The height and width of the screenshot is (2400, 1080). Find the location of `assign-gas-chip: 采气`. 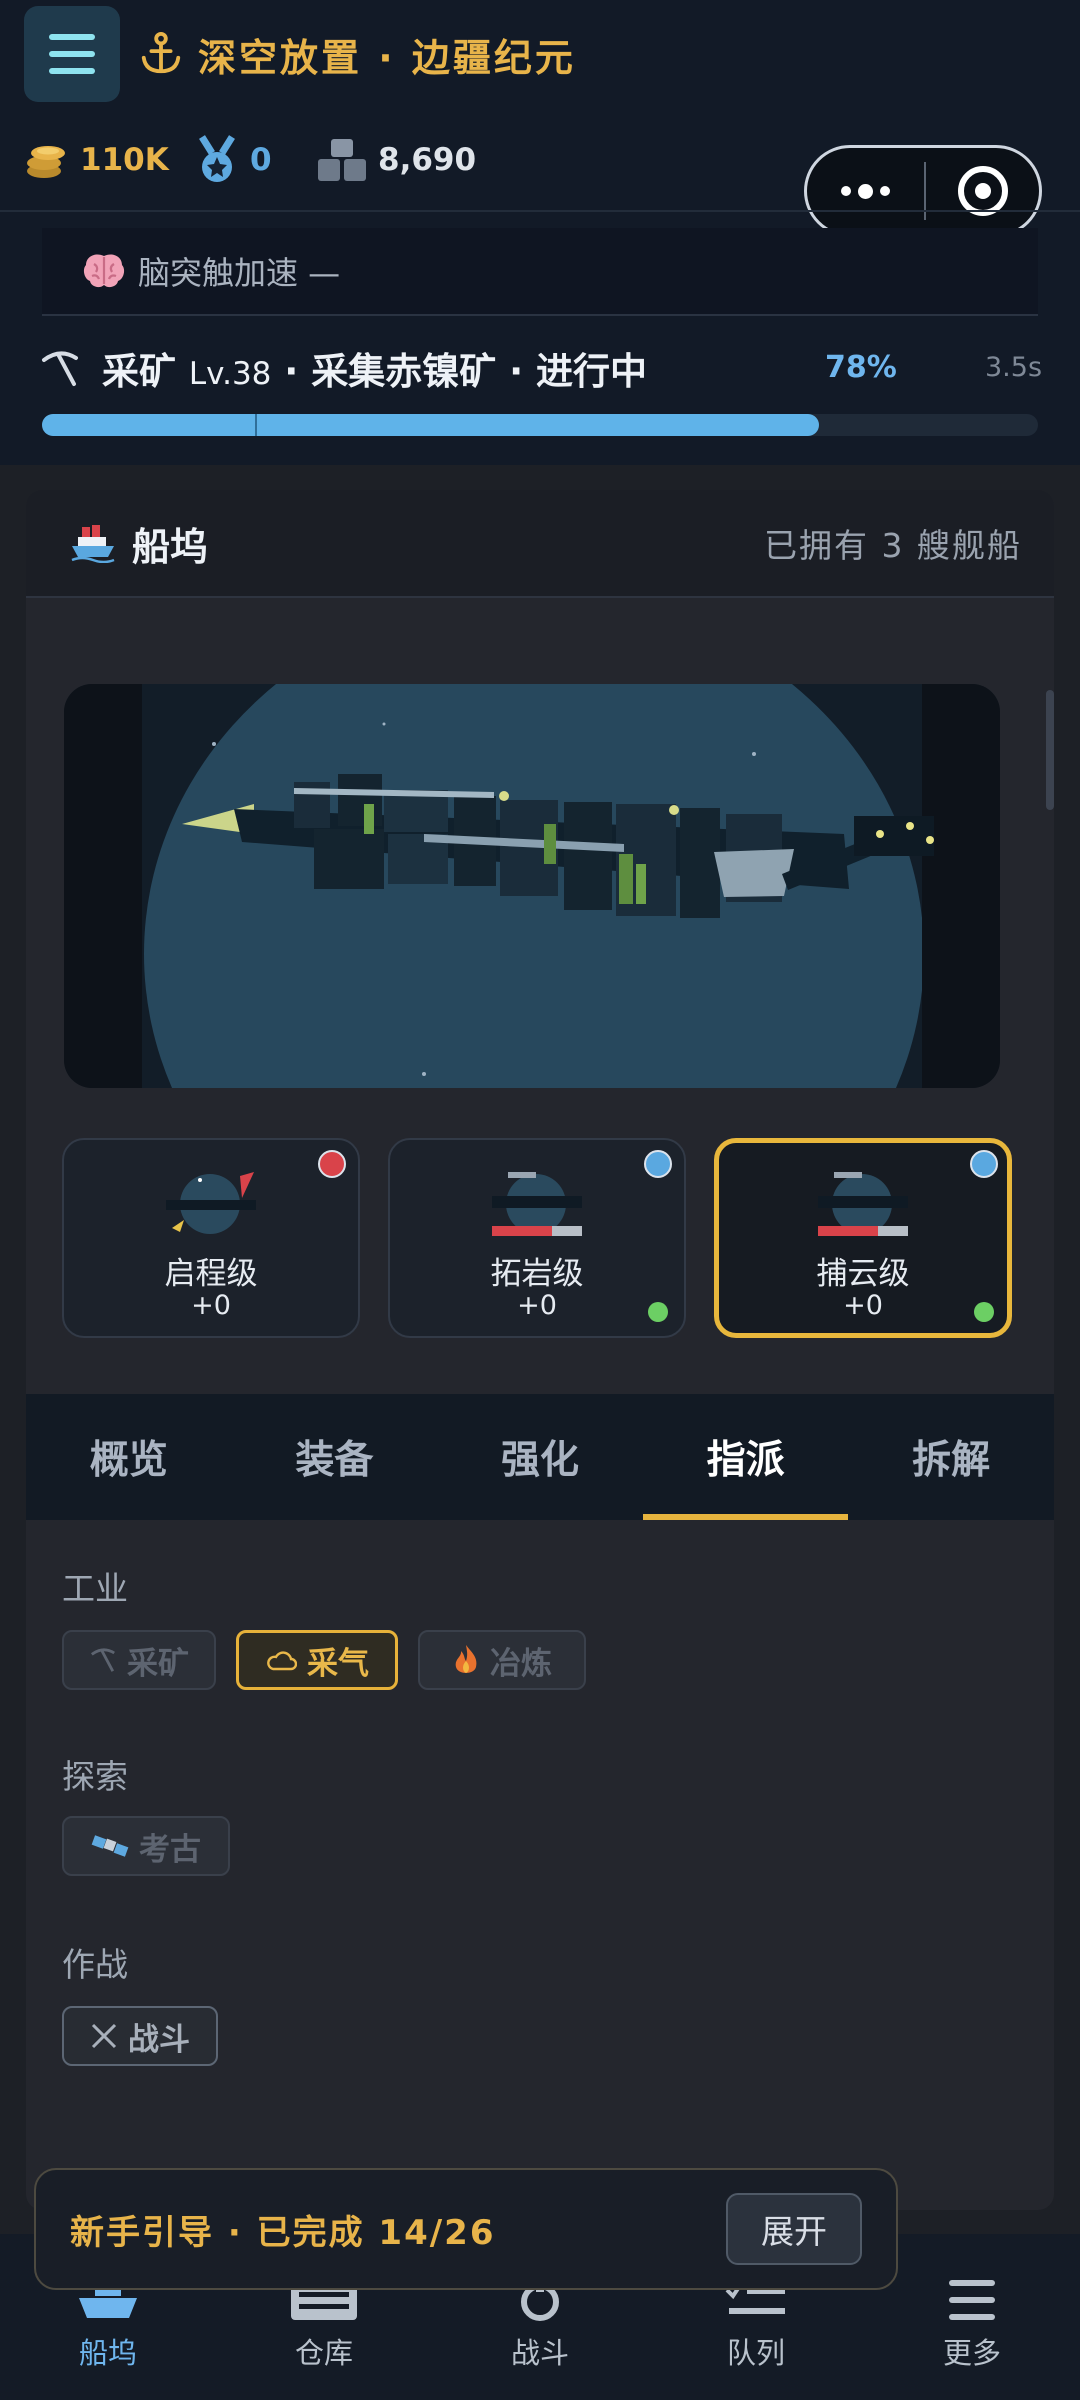

assign-gas-chip: 采气 is located at coordinates (317, 1660).